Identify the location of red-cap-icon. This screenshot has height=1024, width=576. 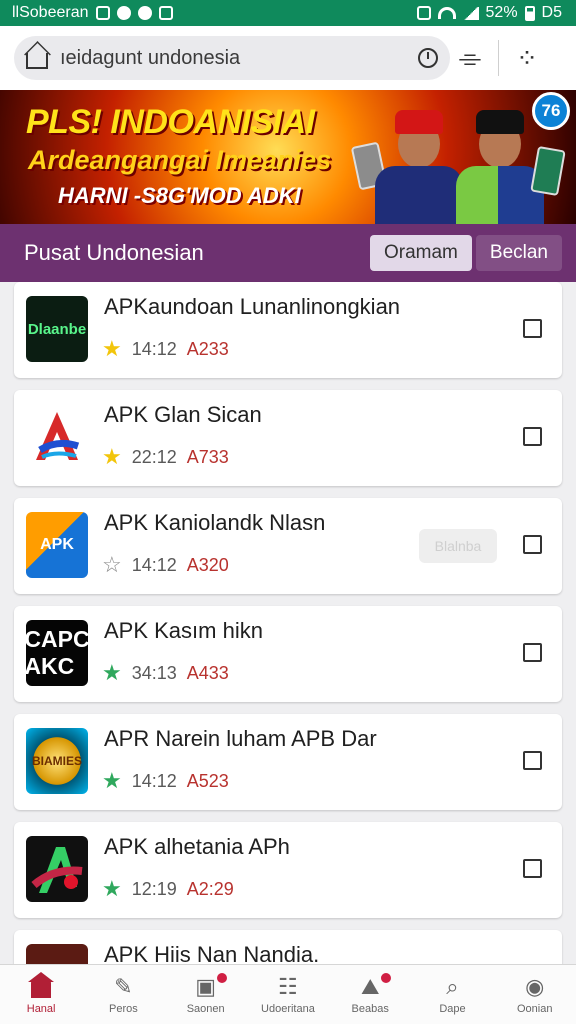
(419, 122).